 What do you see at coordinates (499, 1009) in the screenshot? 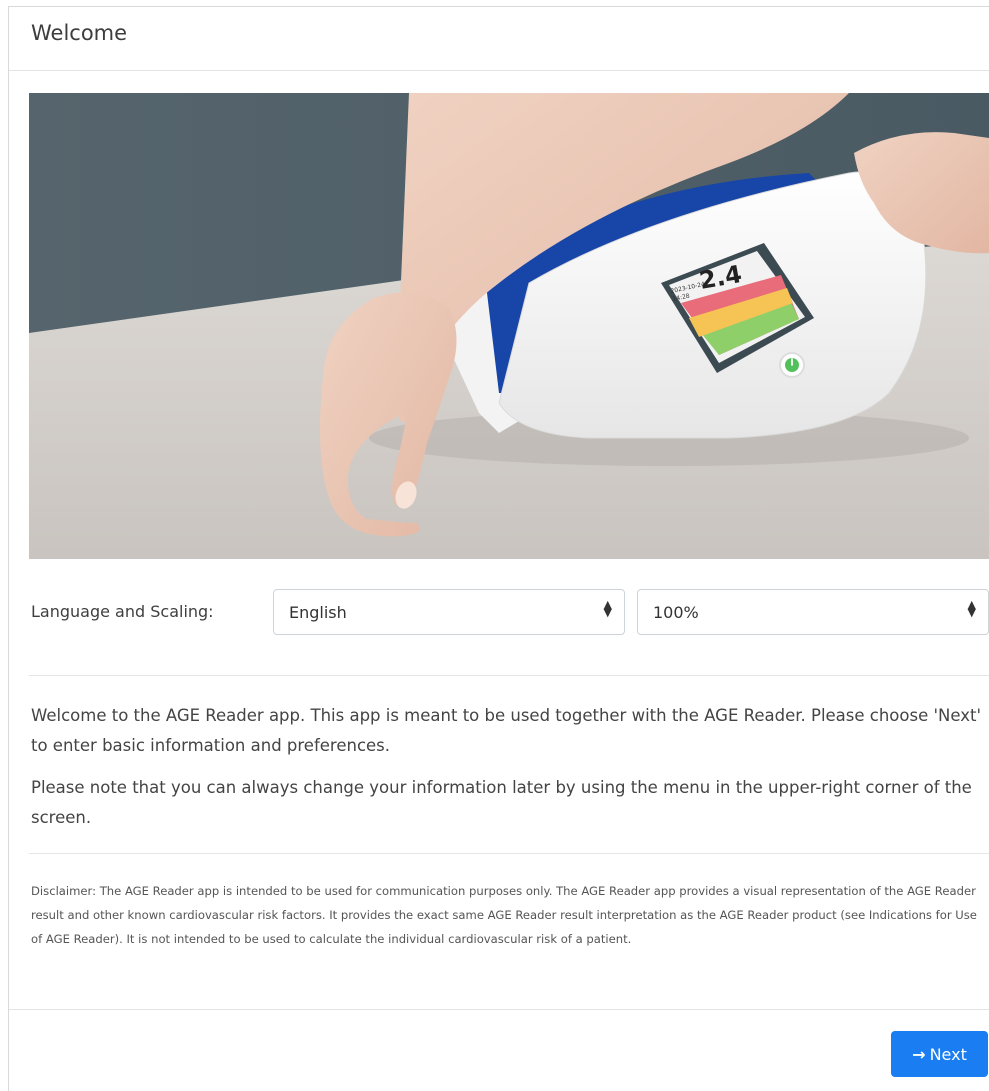
I see `footer-divider` at bounding box center [499, 1009].